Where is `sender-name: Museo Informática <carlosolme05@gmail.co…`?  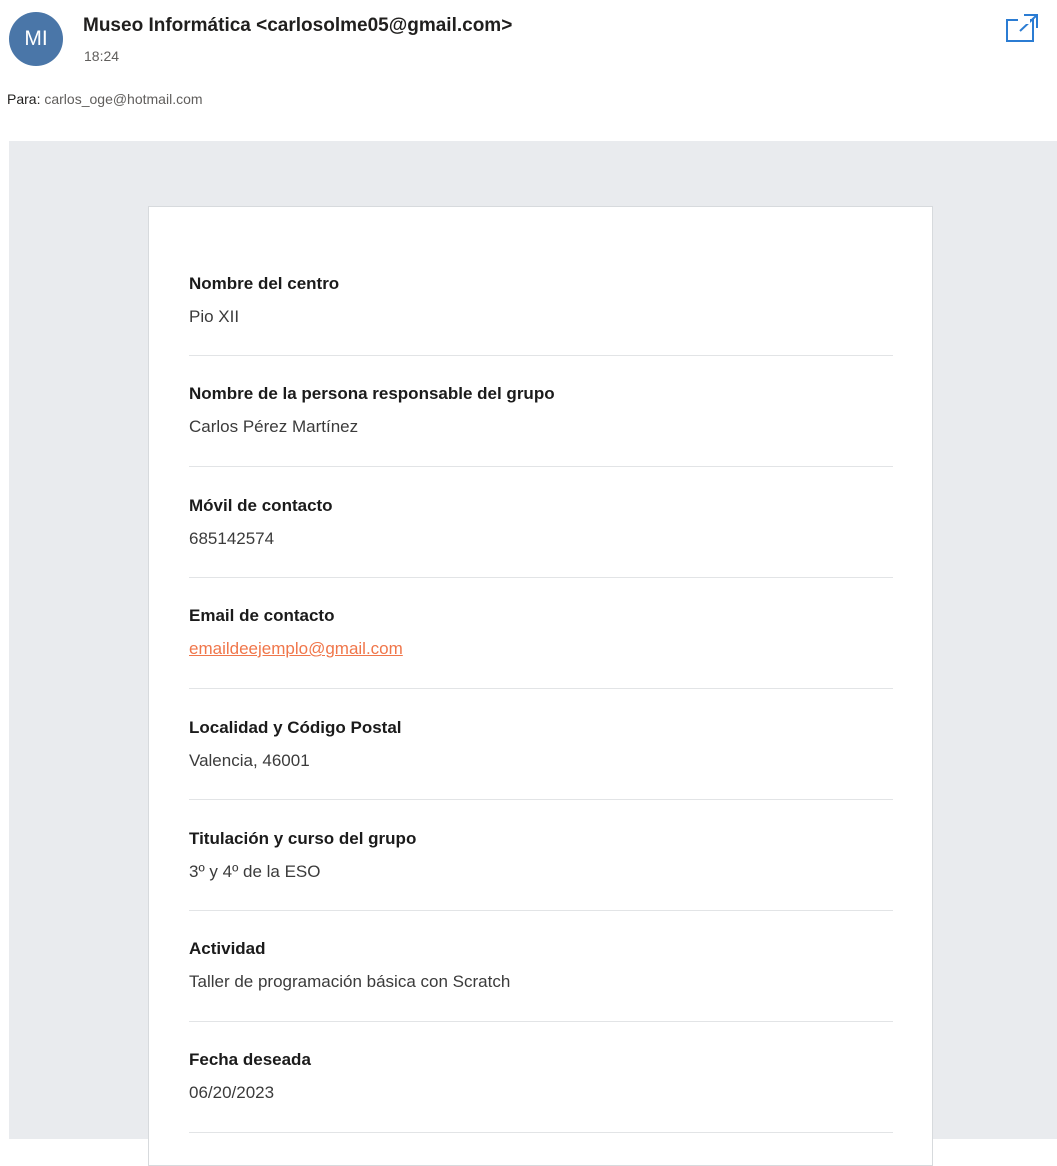
sender-name: Museo Informática <carlosolme05@gmail.co… is located at coordinates (297, 26).